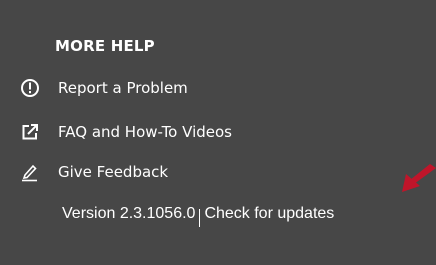 The height and width of the screenshot is (265, 436). Describe the element at coordinates (30, 132) in the screenshot. I see `external-link-icon` at that location.